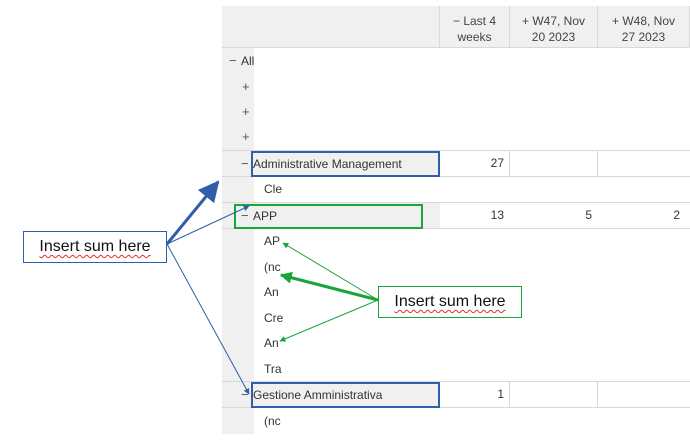 The height and width of the screenshot is (445, 690). I want to click on arrow-green-ap, so click(330, 271).